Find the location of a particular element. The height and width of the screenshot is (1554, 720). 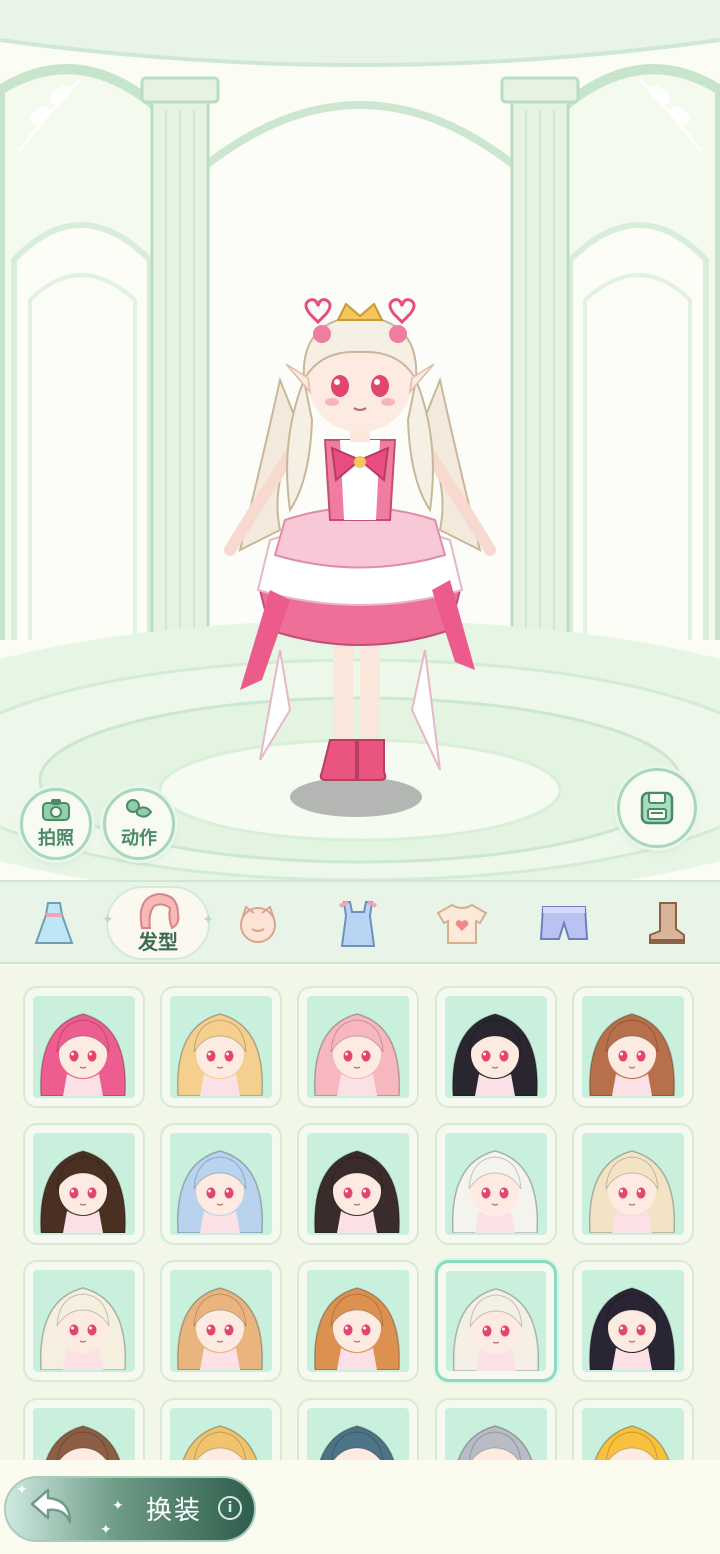

pose-icon is located at coordinates (139, 808).